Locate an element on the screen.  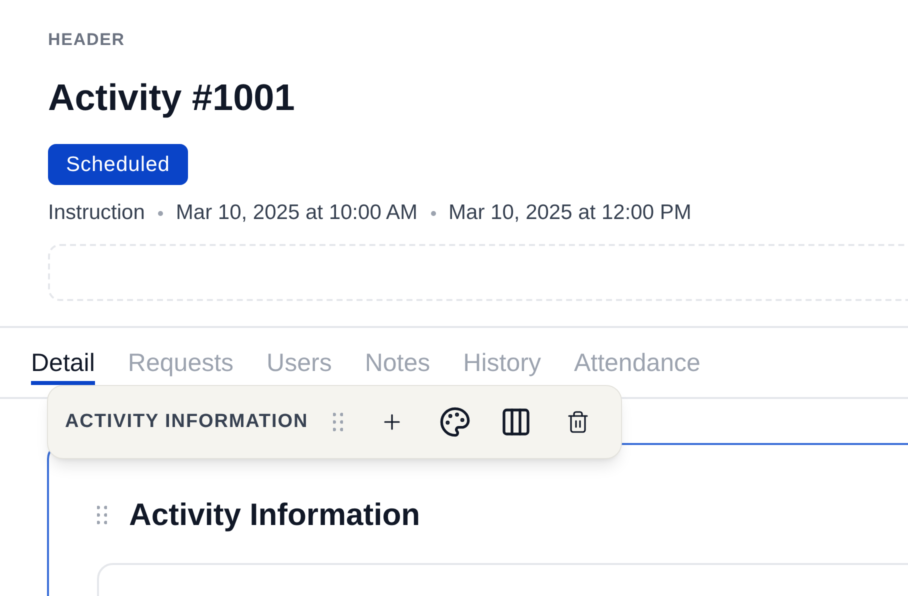
section-title: Activity Information is located at coordinates (274, 515).